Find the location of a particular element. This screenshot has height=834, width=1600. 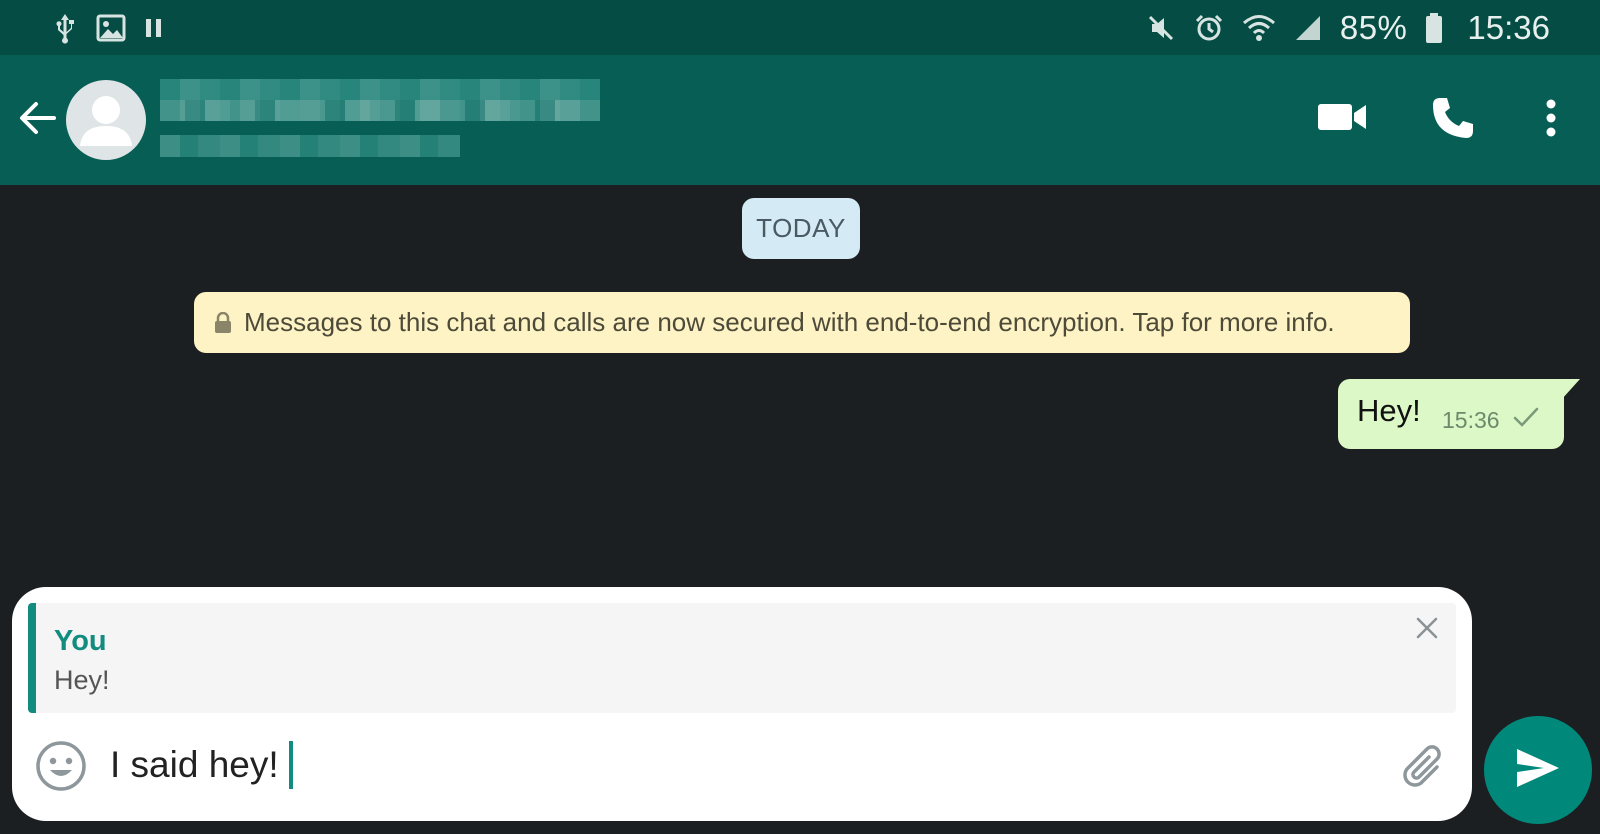

message-time: 15:36 is located at coordinates (1471, 420).